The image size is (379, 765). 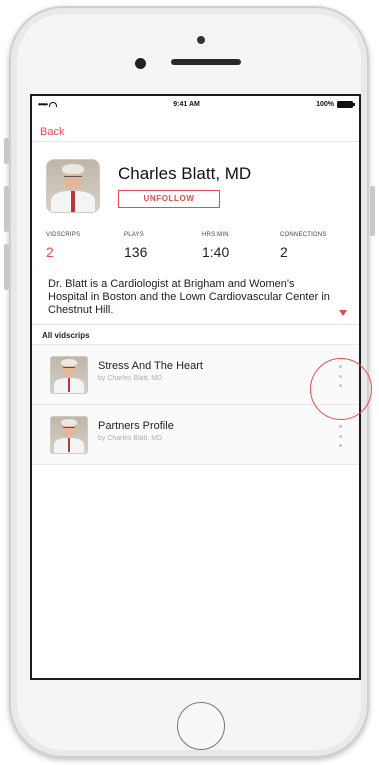 What do you see at coordinates (63, 235) in the screenshot?
I see `stat-label: VIDSCRIPS` at bounding box center [63, 235].